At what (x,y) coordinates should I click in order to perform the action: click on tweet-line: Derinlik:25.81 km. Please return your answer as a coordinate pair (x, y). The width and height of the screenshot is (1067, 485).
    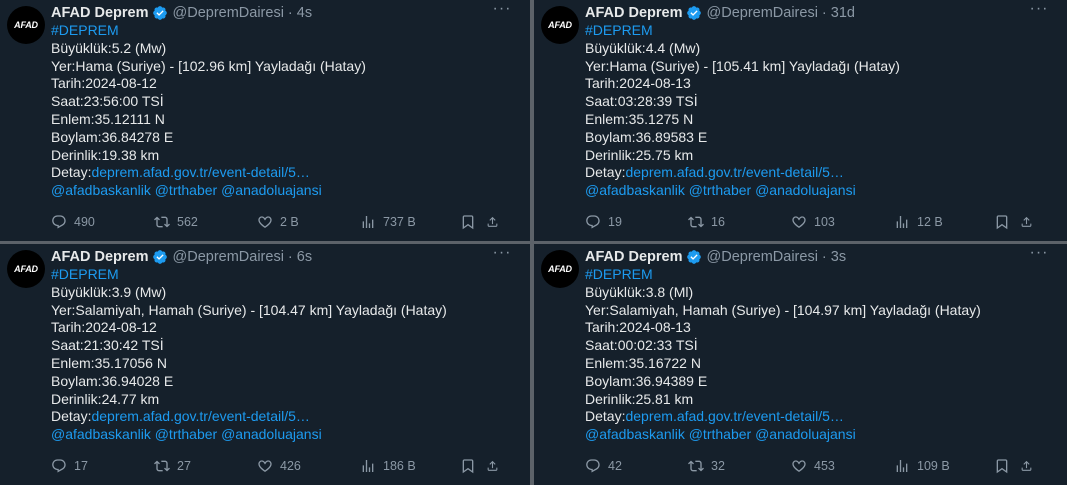
    Looking at the image, I should click on (639, 398).